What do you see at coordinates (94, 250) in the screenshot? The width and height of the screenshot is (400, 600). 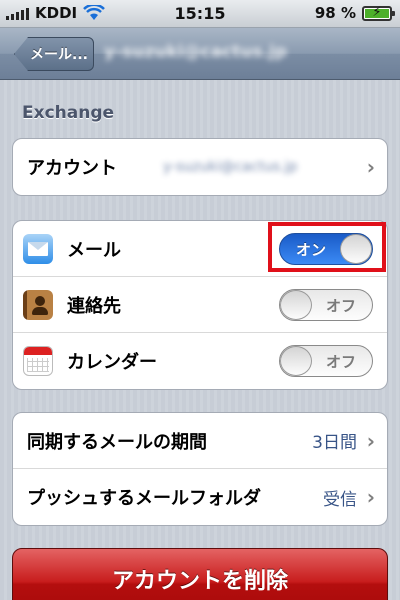 I see `mail-label: メール` at bounding box center [94, 250].